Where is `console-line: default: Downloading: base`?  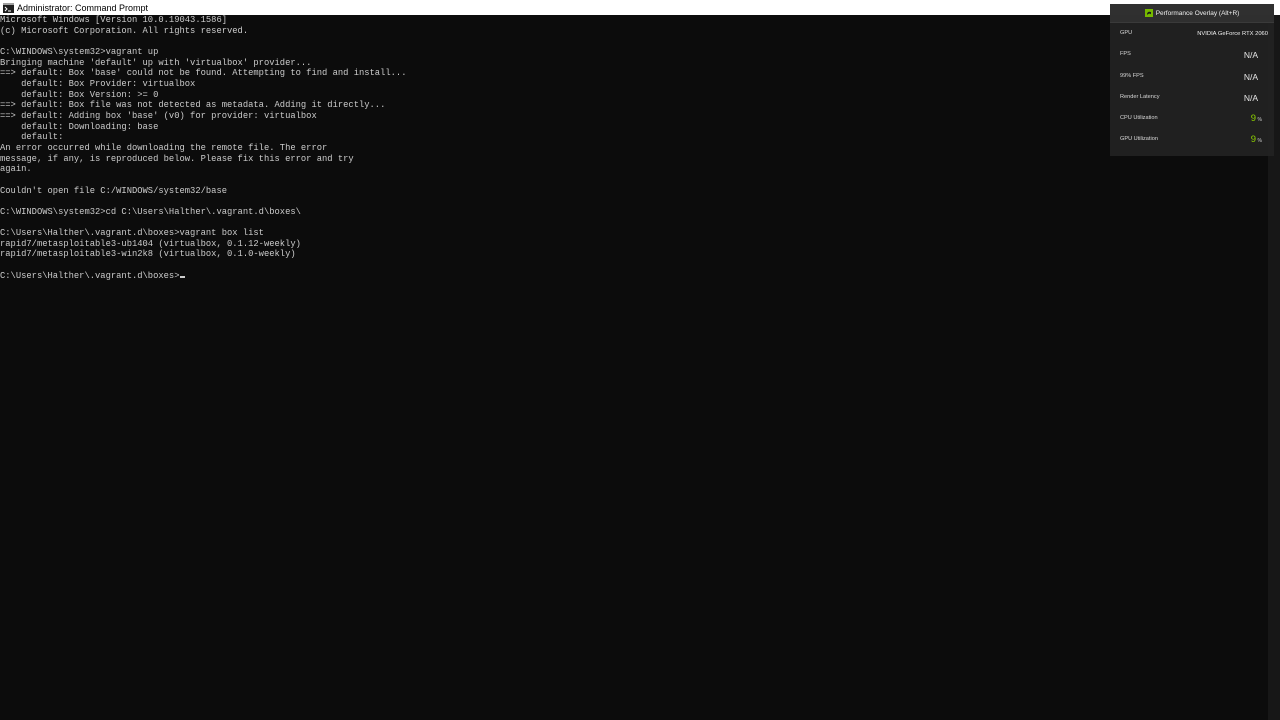 console-line: default: Downloading: base is located at coordinates (79, 126).